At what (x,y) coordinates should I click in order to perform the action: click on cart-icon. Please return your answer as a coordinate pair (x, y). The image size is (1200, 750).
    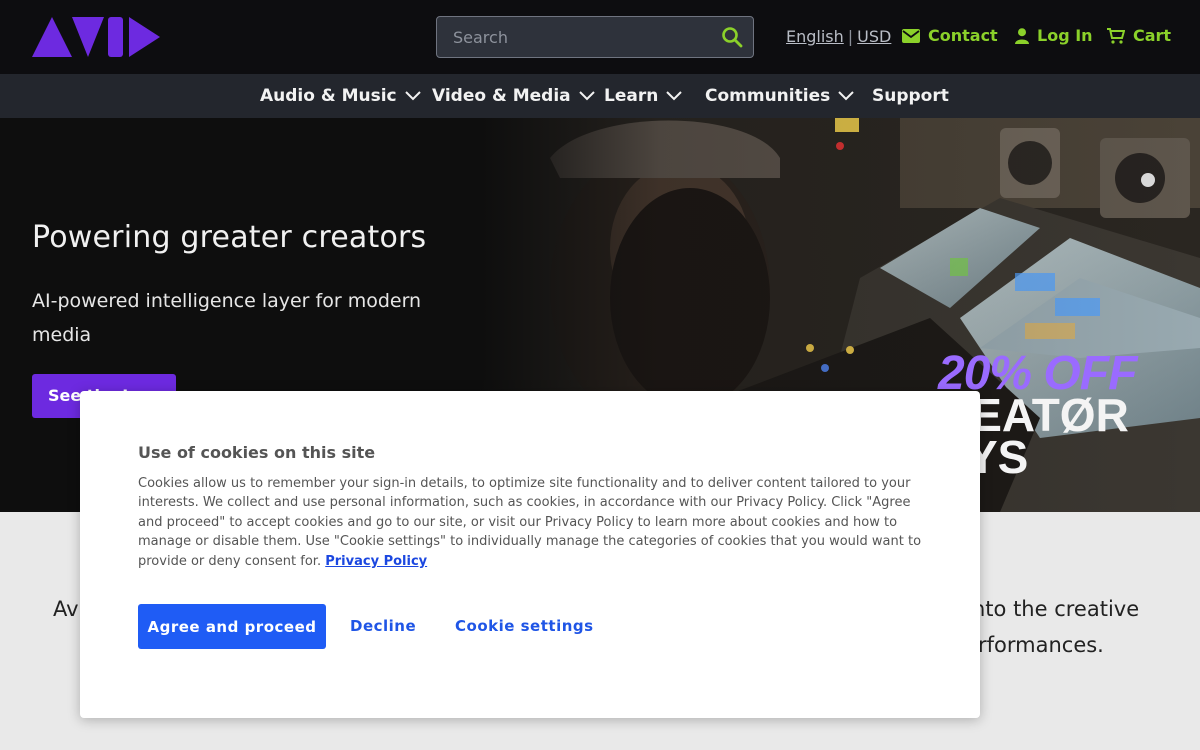
    Looking at the image, I should click on (1116, 35).